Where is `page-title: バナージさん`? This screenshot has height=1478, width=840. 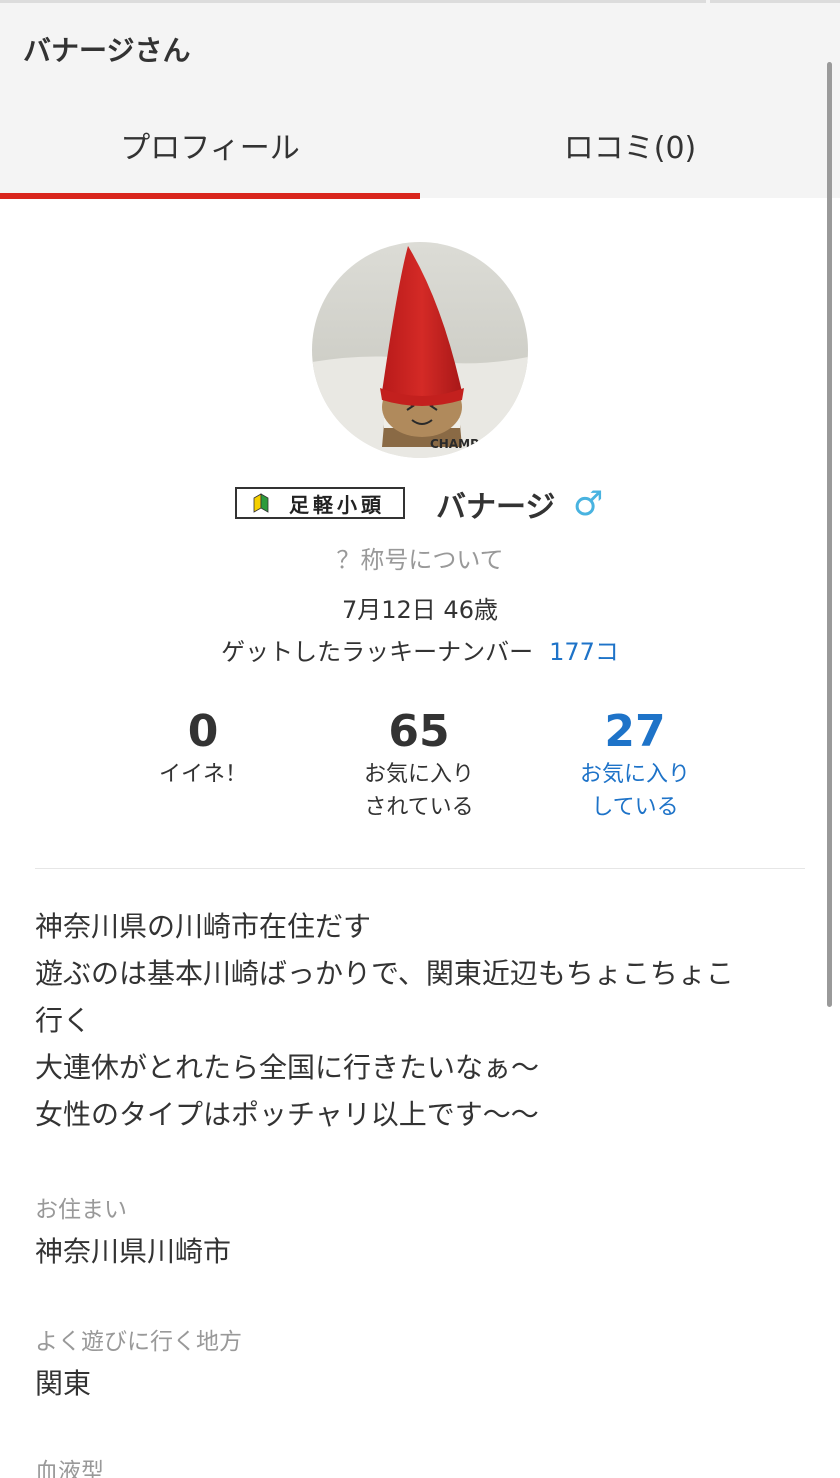
page-title: バナージさん is located at coordinates (107, 50).